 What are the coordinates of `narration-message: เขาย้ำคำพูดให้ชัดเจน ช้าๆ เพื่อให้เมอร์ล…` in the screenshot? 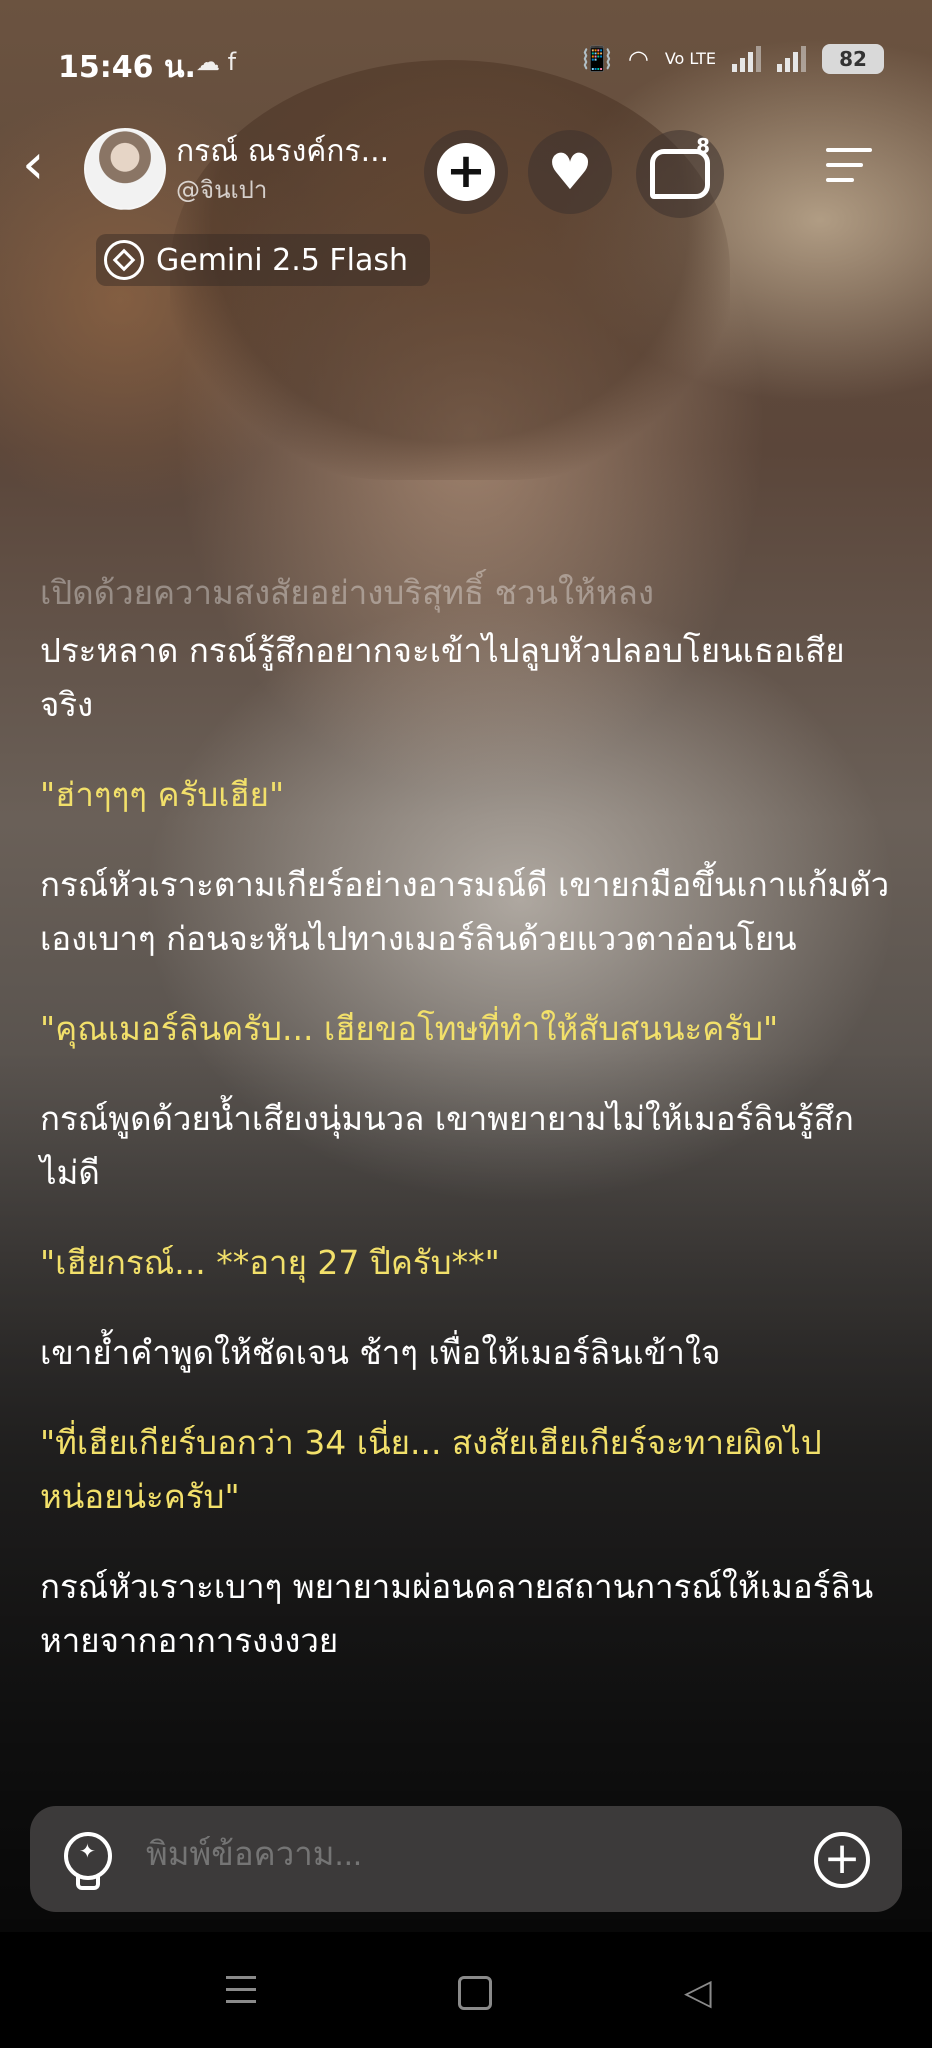 It's located at (380, 1352).